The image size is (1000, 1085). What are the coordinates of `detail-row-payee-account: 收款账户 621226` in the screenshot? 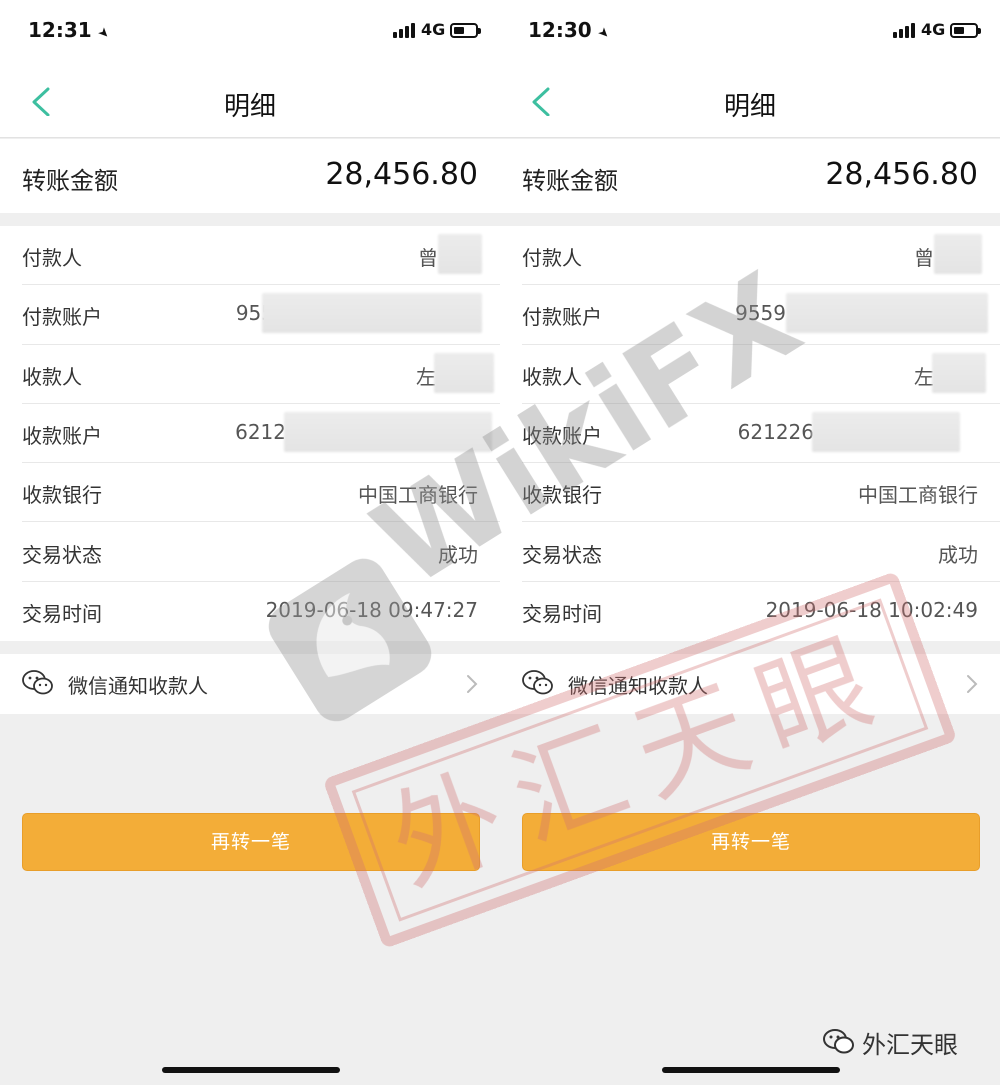 It's located at (750, 434).